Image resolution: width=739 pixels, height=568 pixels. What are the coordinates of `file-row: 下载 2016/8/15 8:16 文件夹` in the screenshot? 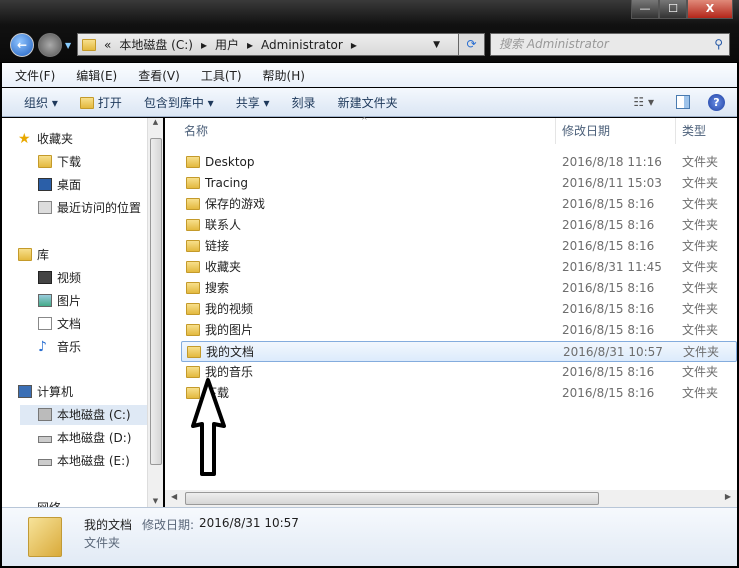 It's located at (459, 393).